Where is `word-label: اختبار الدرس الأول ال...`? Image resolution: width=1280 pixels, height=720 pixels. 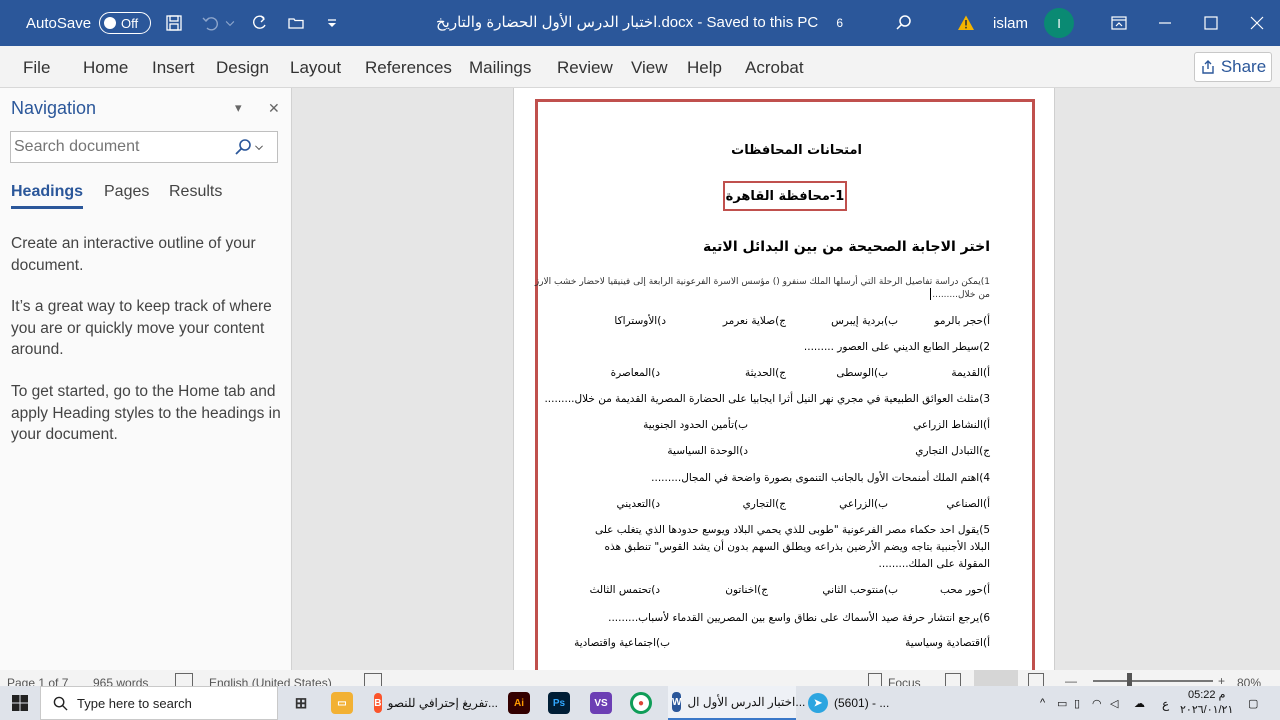
word-label: اختبار الدرس الأول ال... is located at coordinates (746, 702).